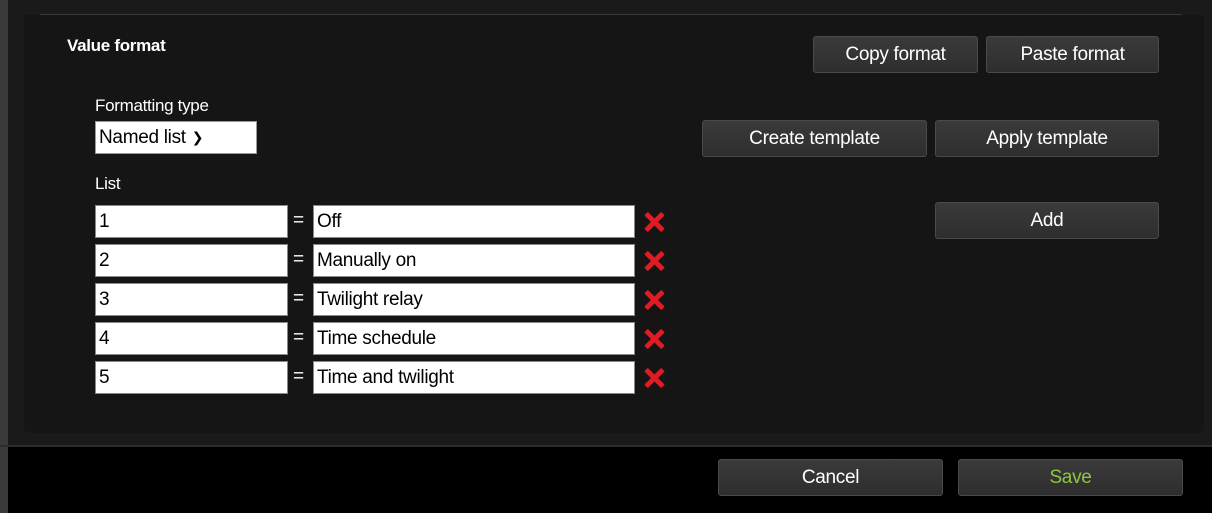 The height and width of the screenshot is (513, 1212). I want to click on list-item-value-input: Off, so click(474, 221).